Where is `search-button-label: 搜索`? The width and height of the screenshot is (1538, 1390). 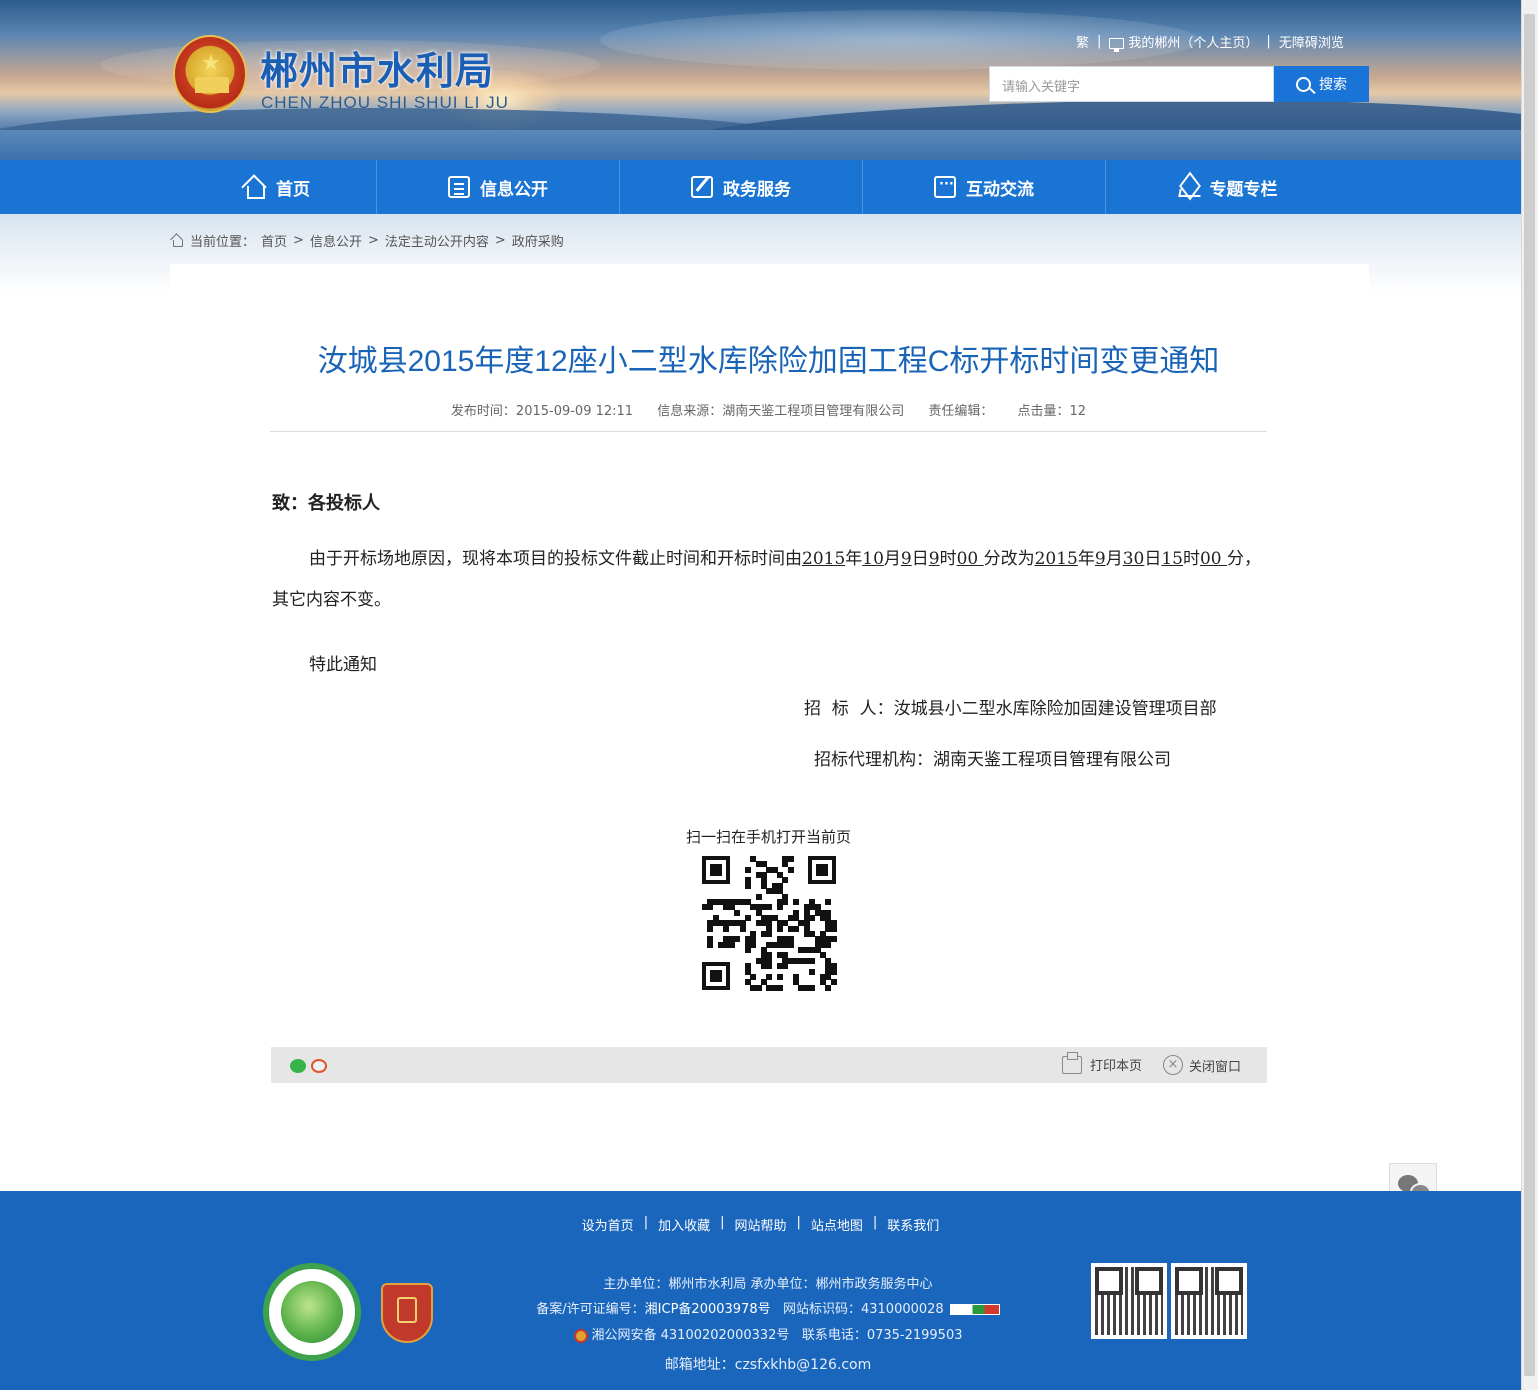
search-button-label: 搜索 is located at coordinates (1333, 85).